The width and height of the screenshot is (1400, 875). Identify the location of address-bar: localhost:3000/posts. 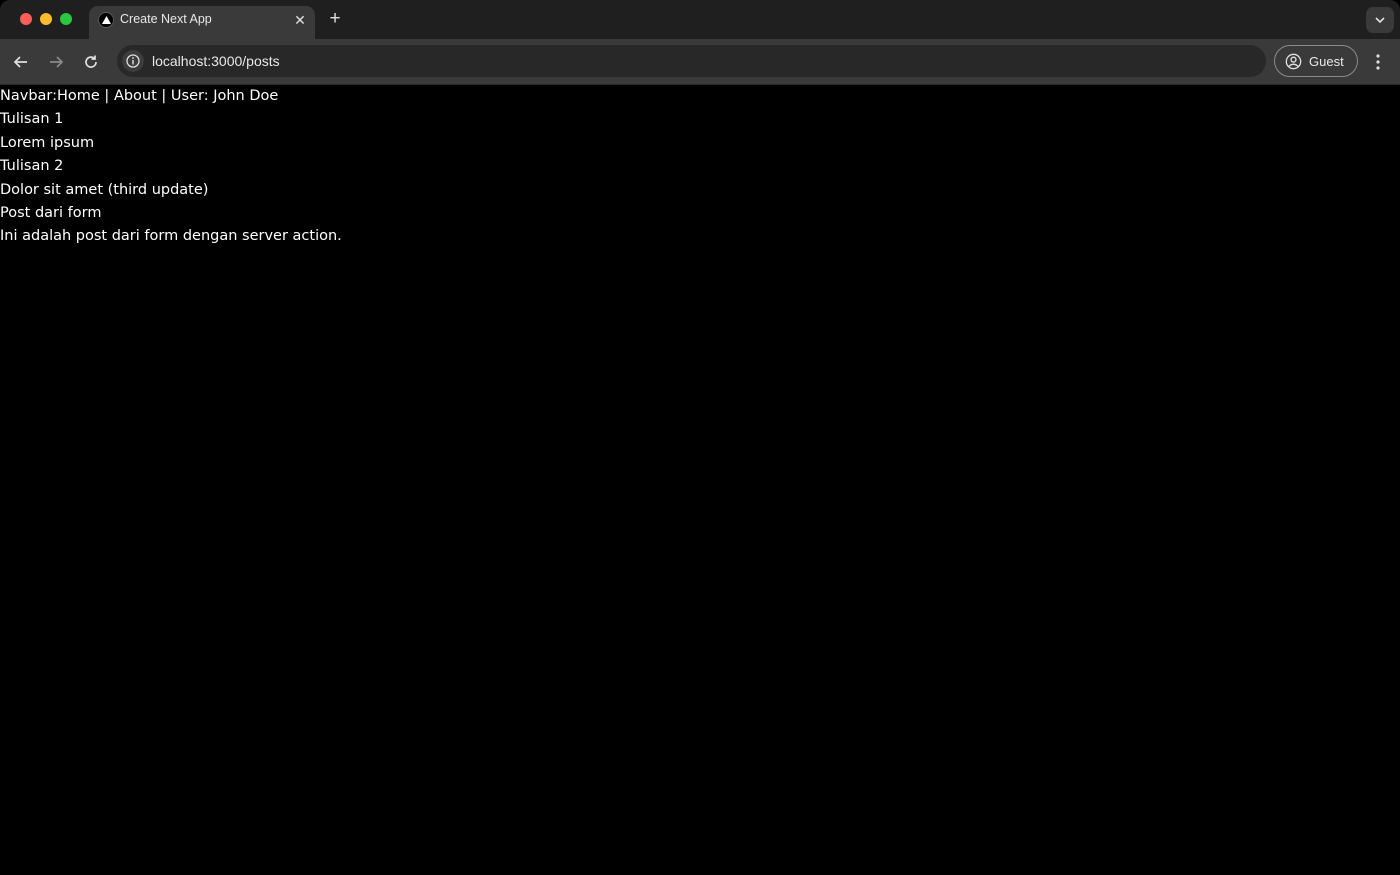
(691, 61).